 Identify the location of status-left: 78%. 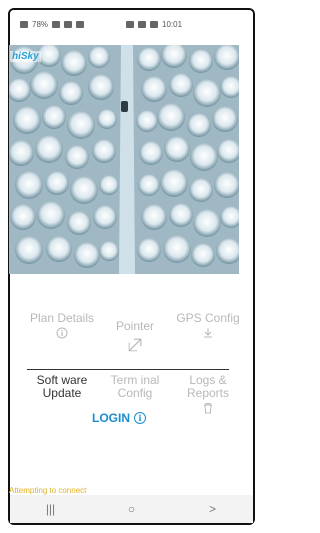
(52, 24).